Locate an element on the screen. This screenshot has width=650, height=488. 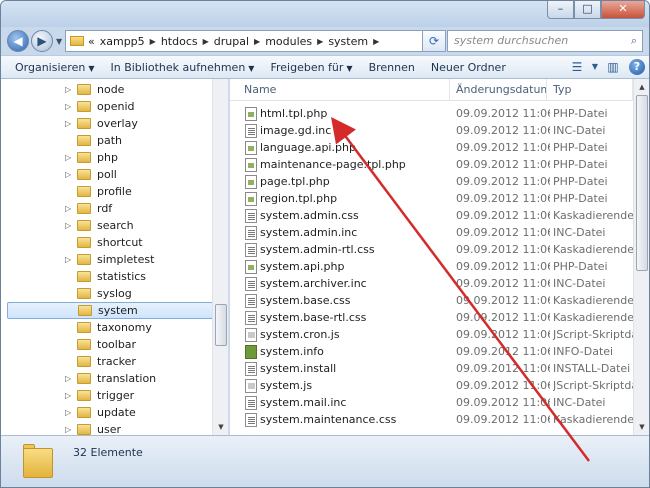
search-input: system durchsuchen ⌕ is located at coordinates (545, 41).